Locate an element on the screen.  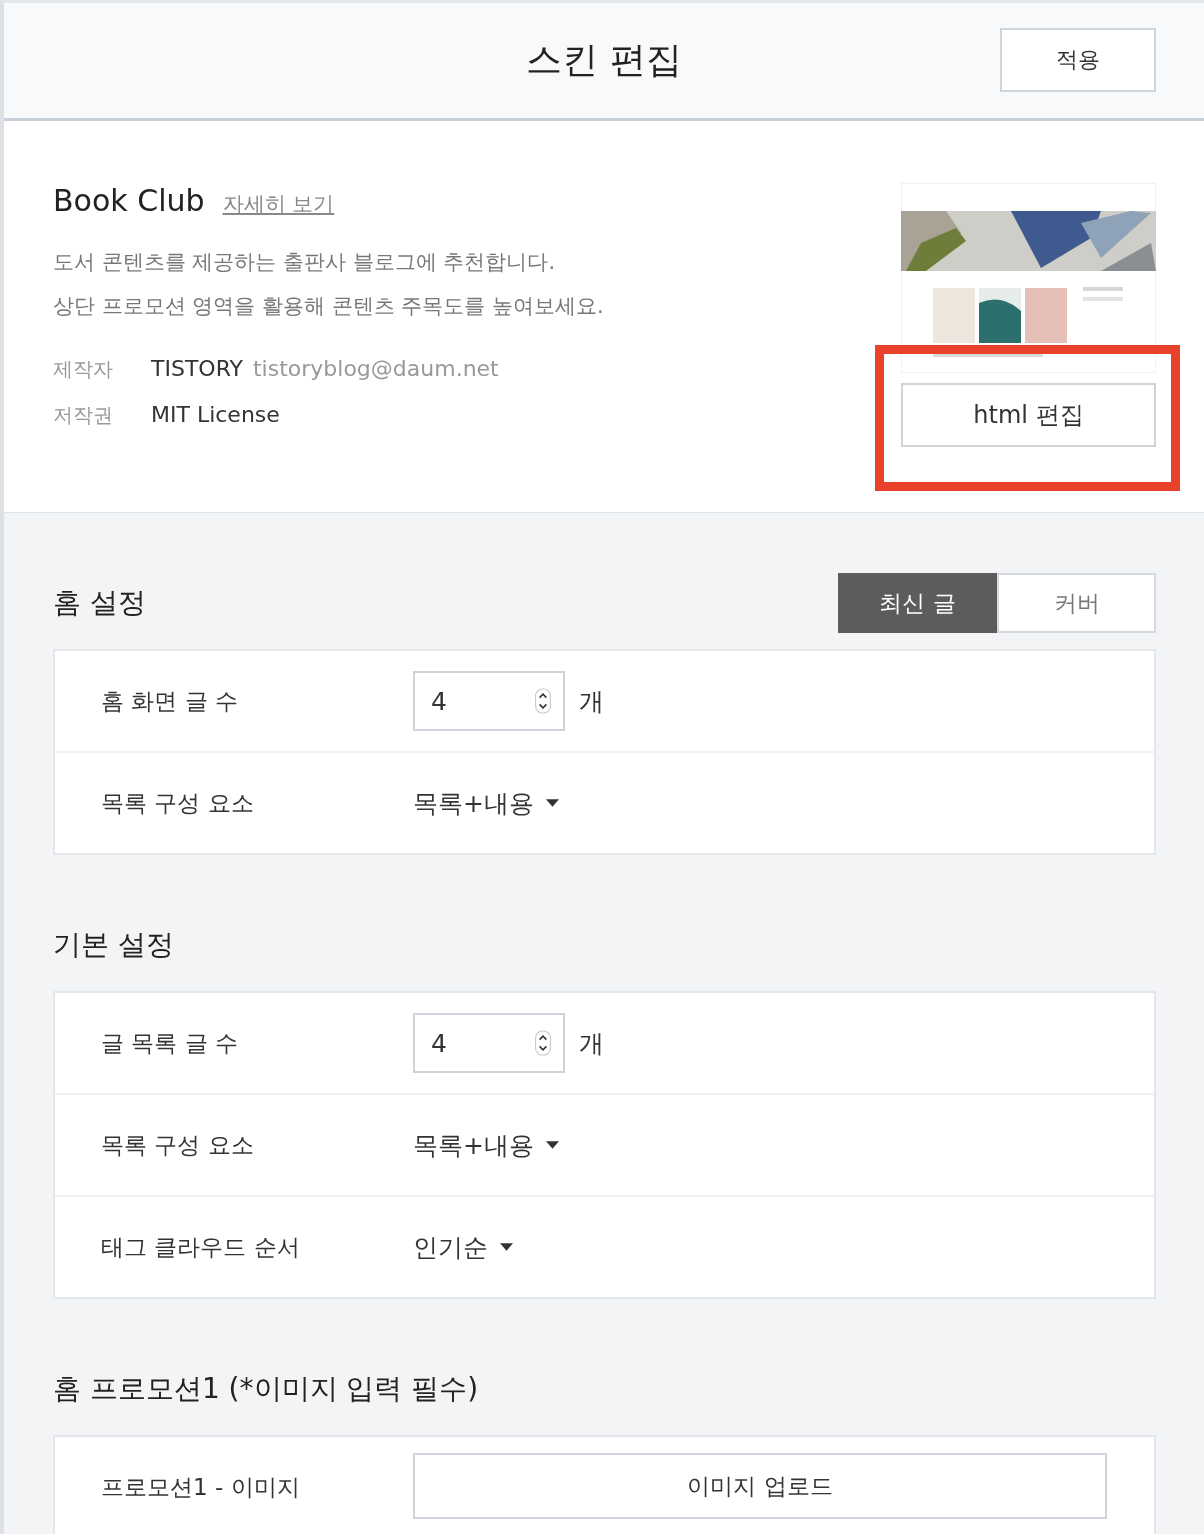
setting-label: 태그 클라우드 순서 is located at coordinates (201, 1247).